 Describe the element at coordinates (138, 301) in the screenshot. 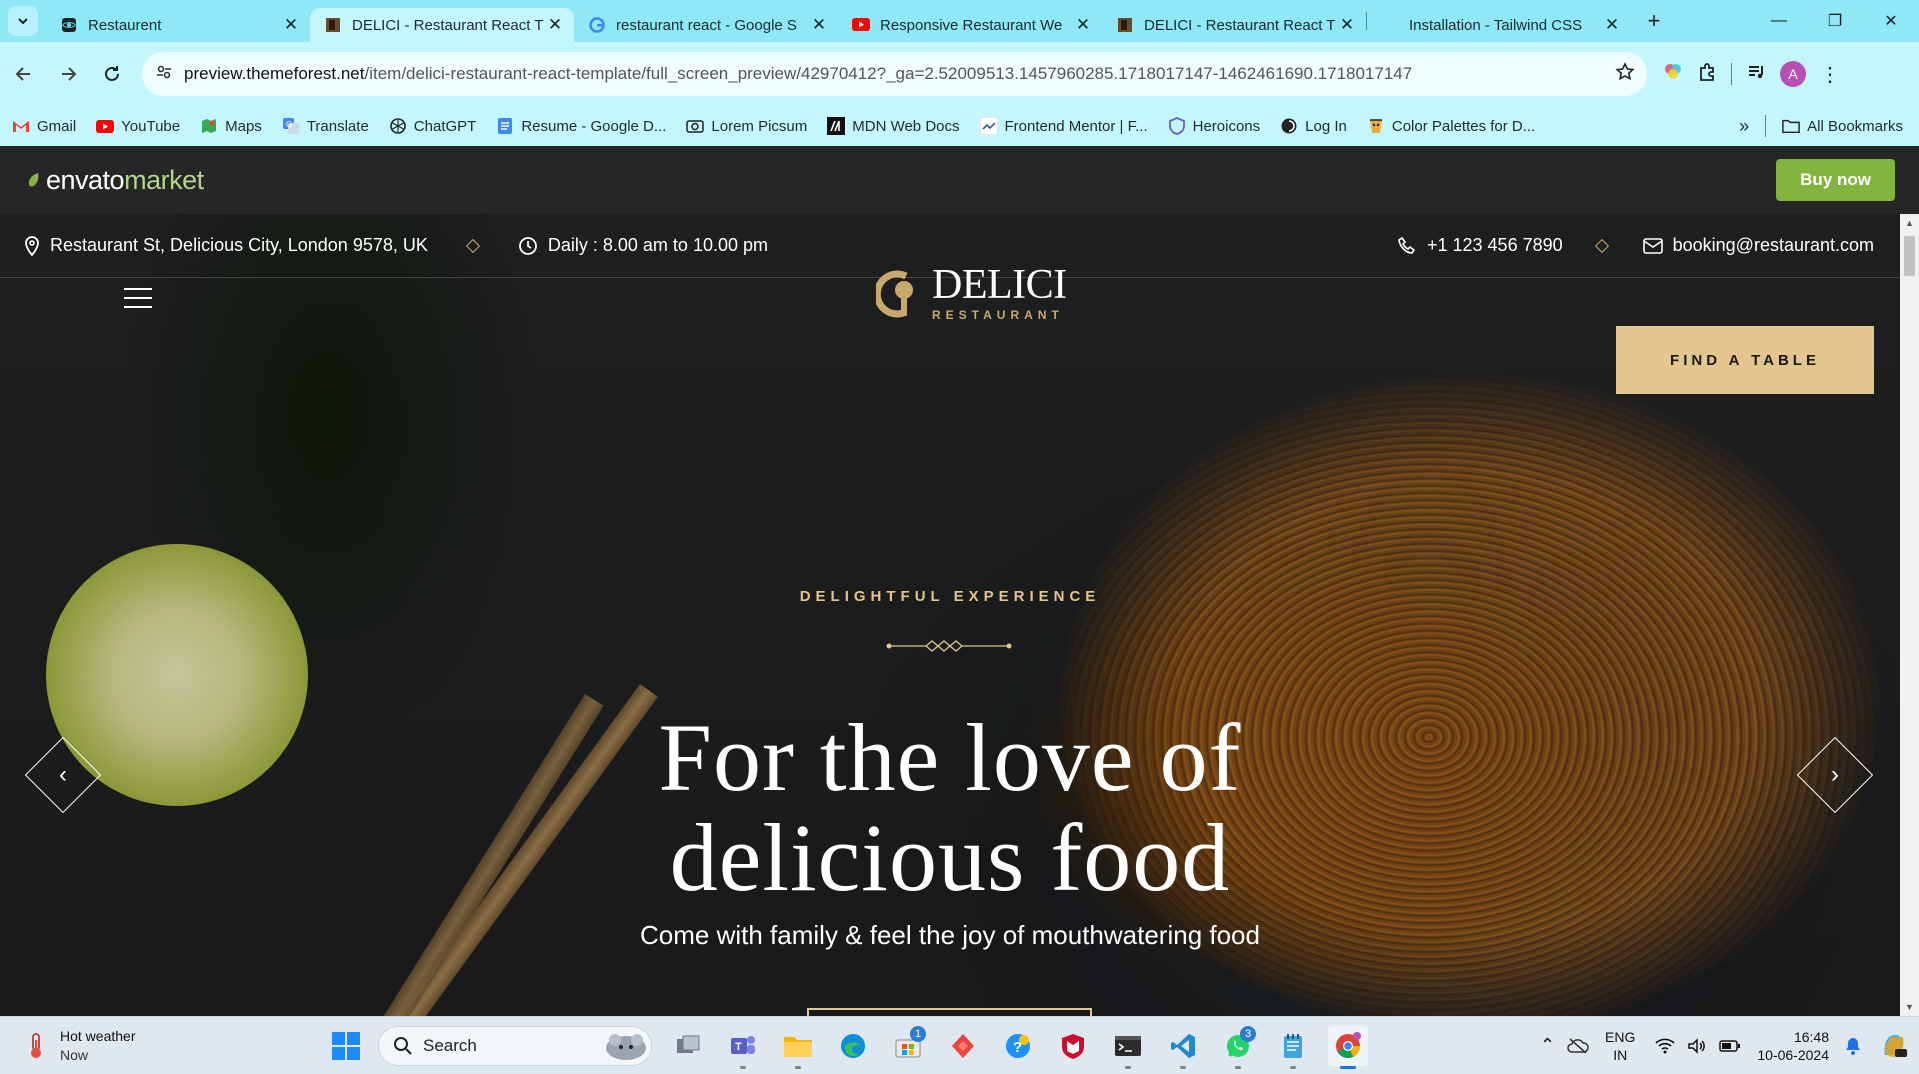

I see `hamburger-menu-icon` at that location.